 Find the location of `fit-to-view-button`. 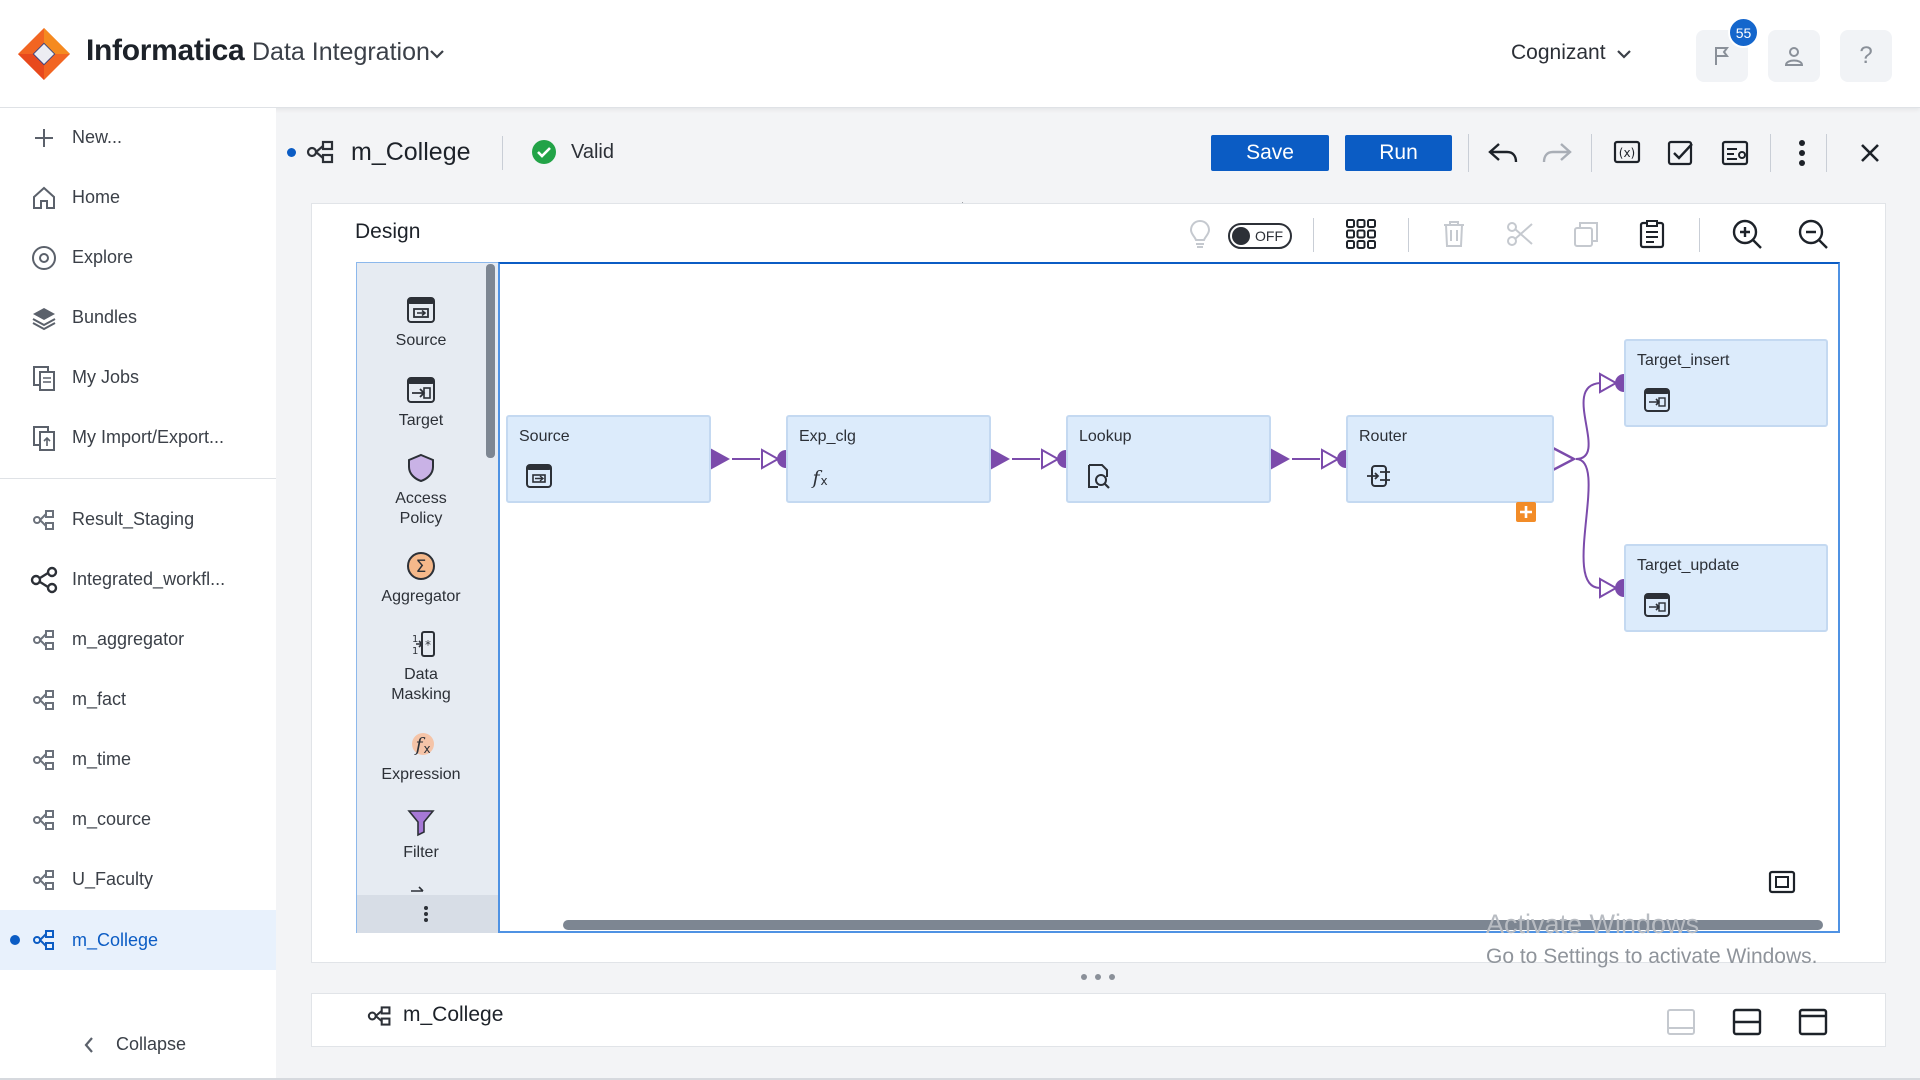

fit-to-view-button is located at coordinates (1782, 882).